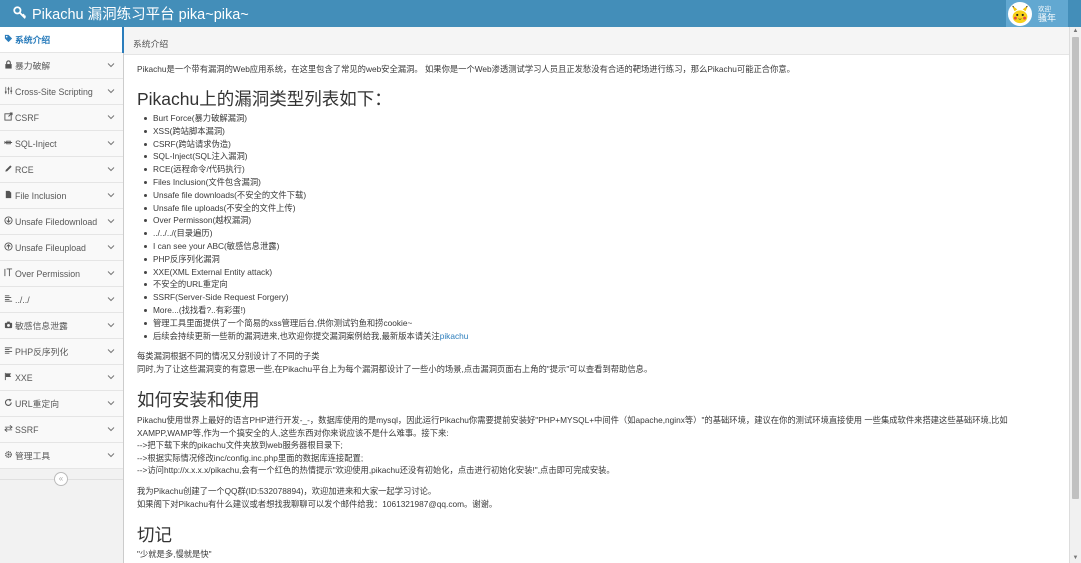  Describe the element at coordinates (27, 429) in the screenshot. I see `sidebar-item-label: SSRF` at that location.